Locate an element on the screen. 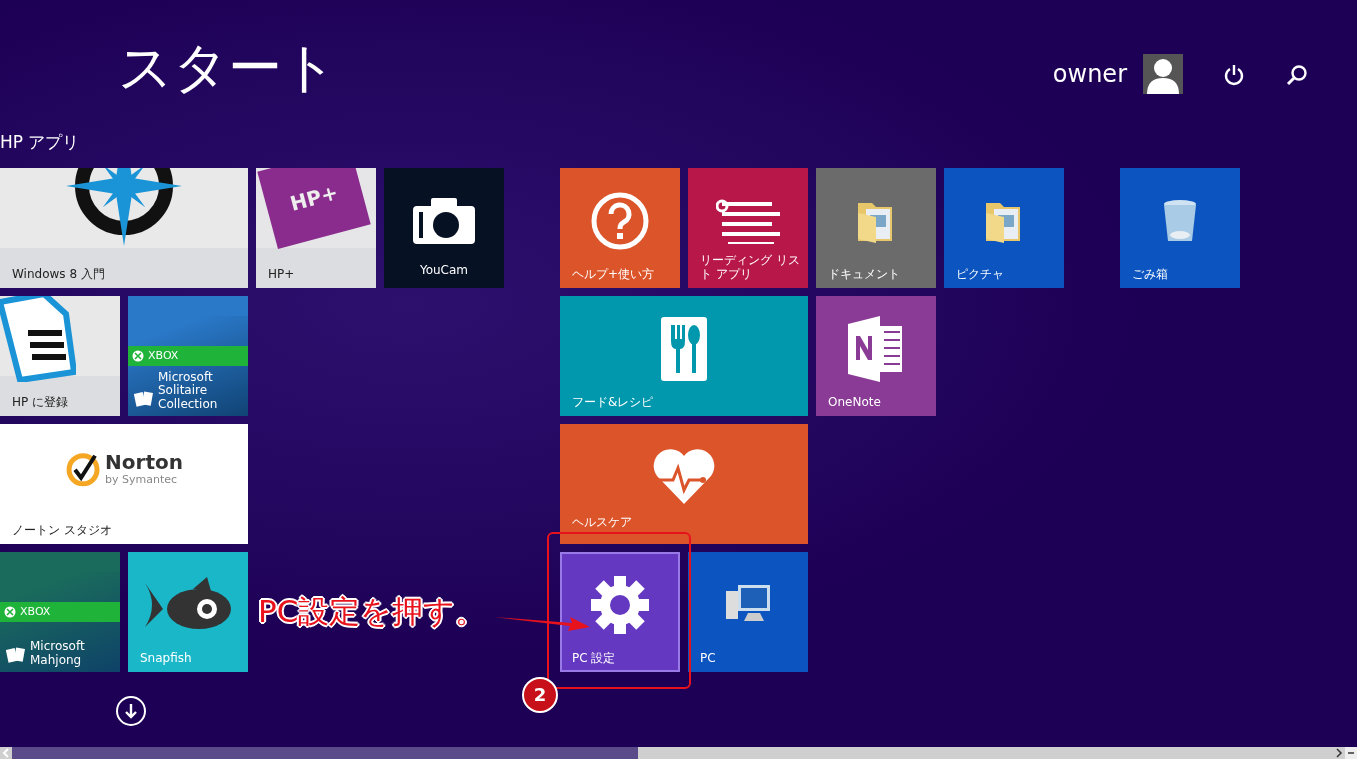 This screenshot has width=1357, height=759. user-name: owner is located at coordinates (1089, 74).